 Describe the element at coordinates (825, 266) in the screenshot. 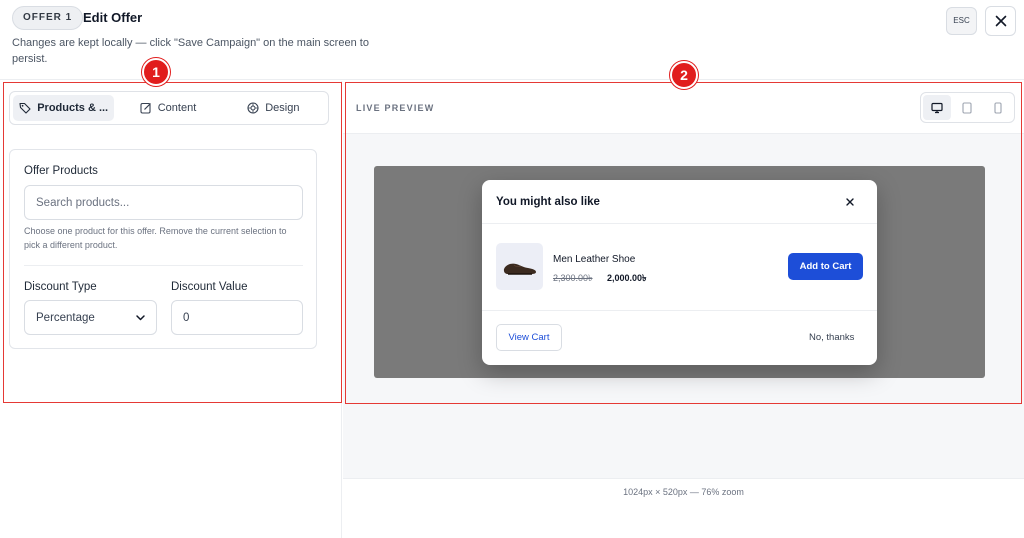

I see `add-to-cart-button: Add to Cart` at that location.